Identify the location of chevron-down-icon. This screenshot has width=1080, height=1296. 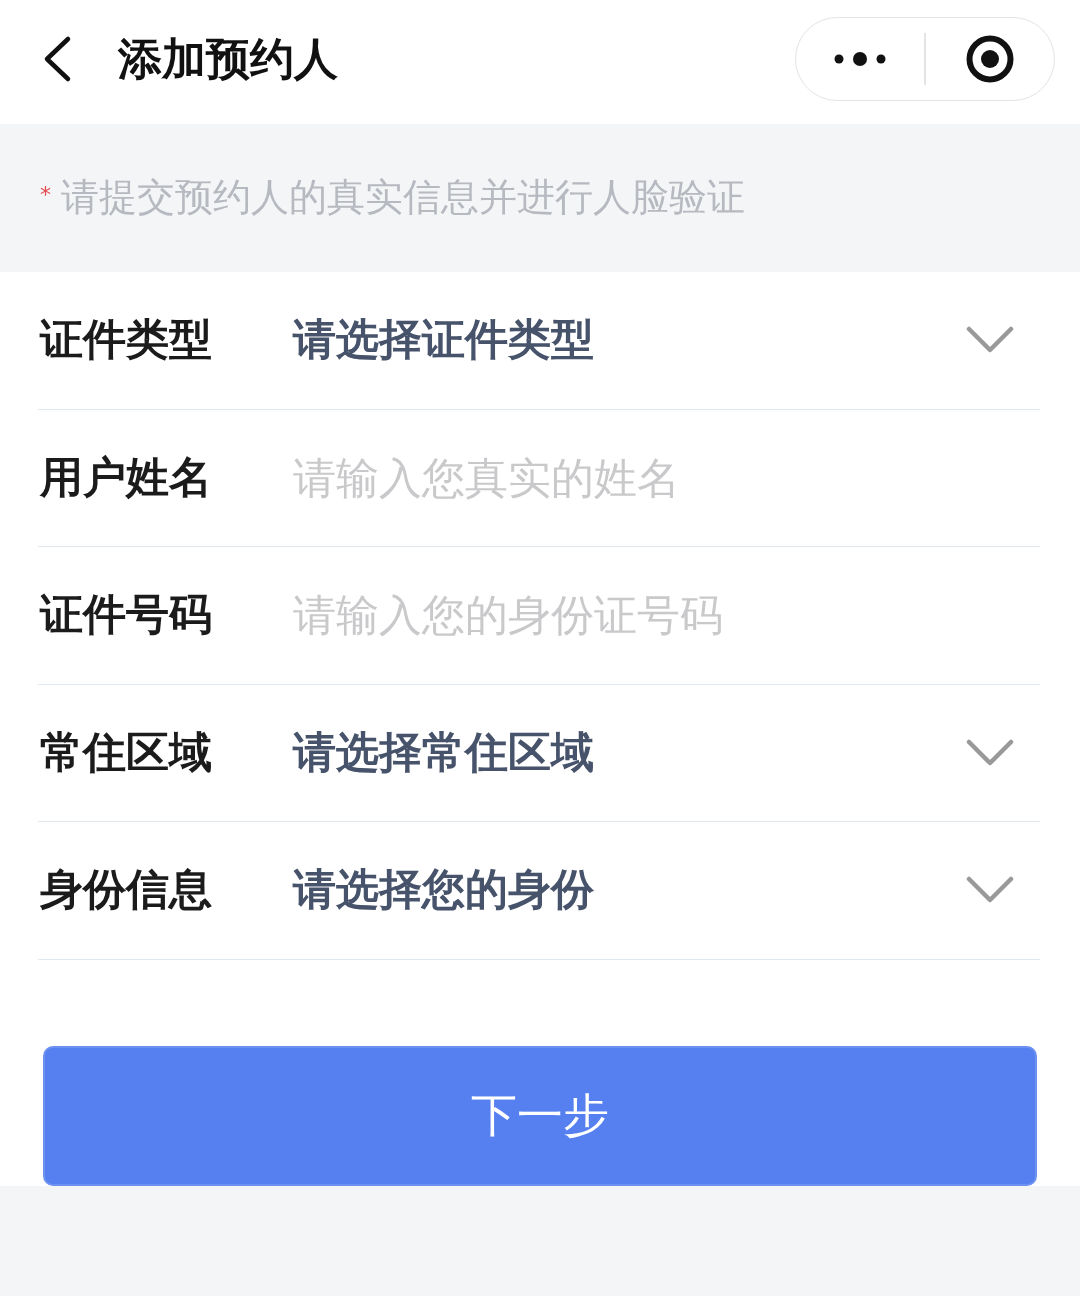
(990, 752).